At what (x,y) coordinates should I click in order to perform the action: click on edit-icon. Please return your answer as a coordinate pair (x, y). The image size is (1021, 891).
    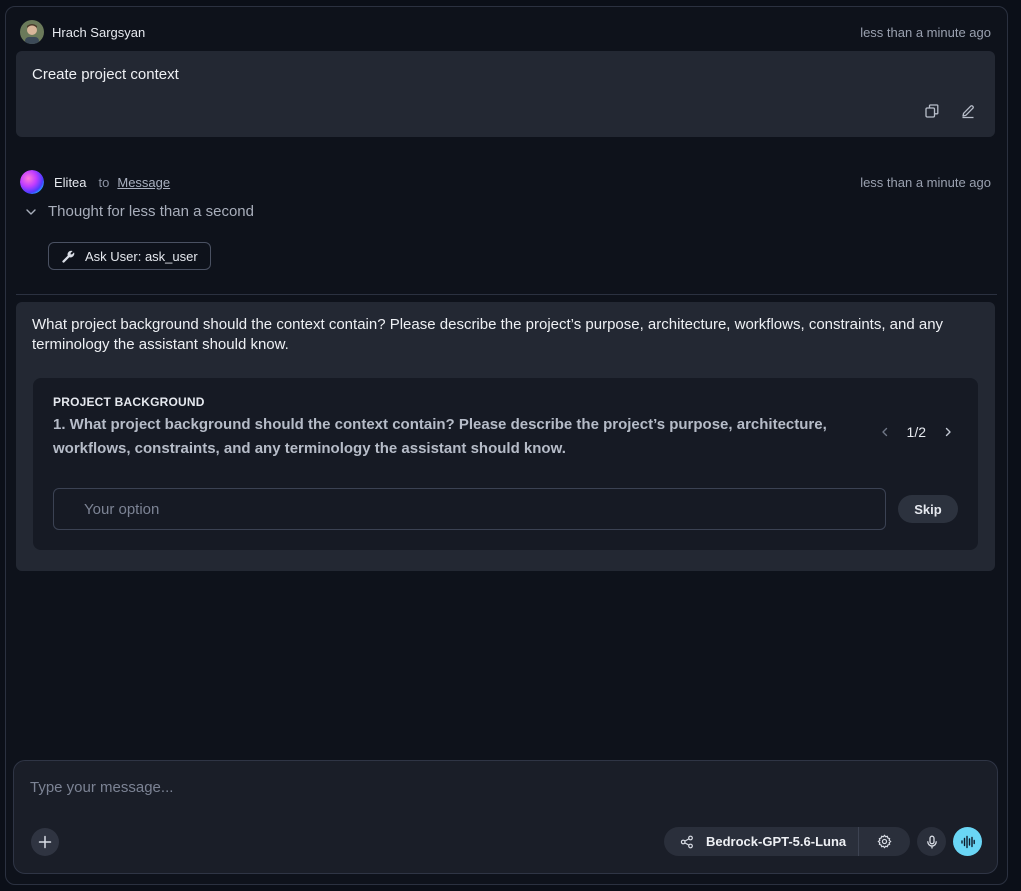
    Looking at the image, I should click on (968, 111).